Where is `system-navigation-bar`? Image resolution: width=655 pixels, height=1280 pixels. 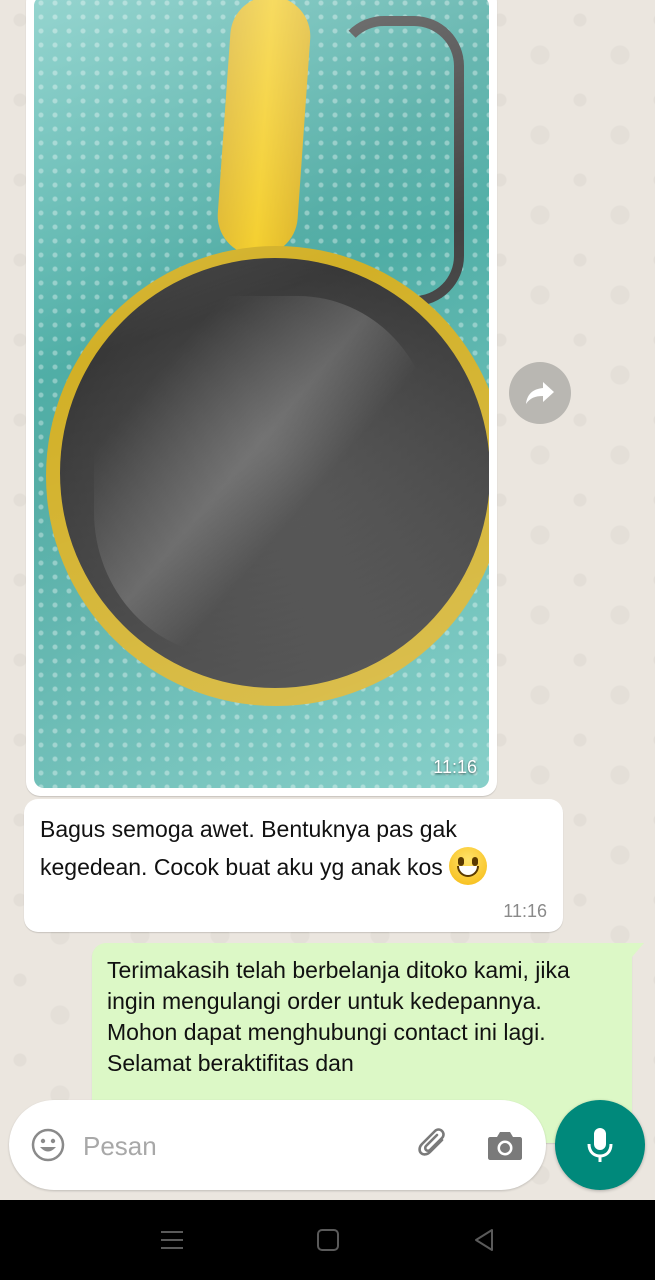
system-navigation-bar is located at coordinates (327, 1240).